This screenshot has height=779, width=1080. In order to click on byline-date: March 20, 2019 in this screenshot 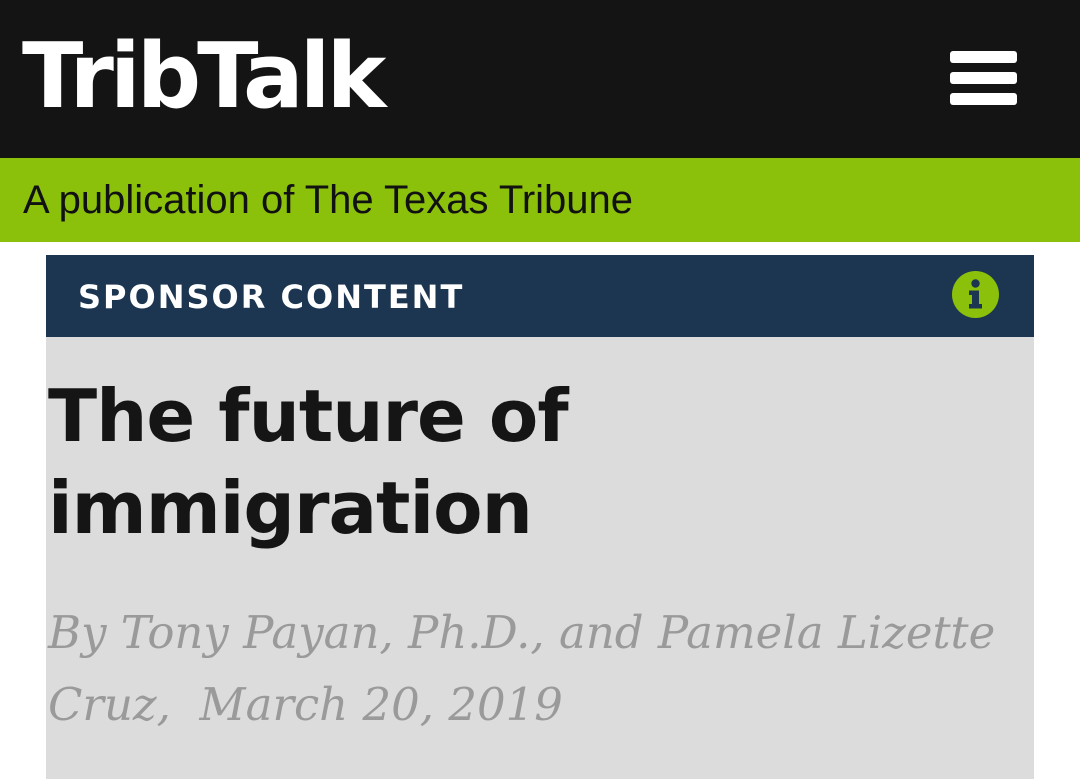, I will do `click(381, 704)`.